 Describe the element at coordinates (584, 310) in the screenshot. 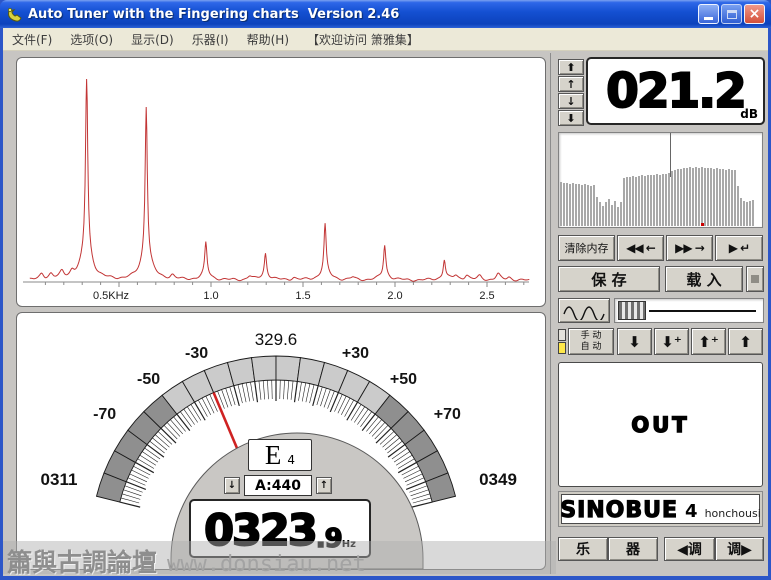

I see `tone-generator-button` at that location.